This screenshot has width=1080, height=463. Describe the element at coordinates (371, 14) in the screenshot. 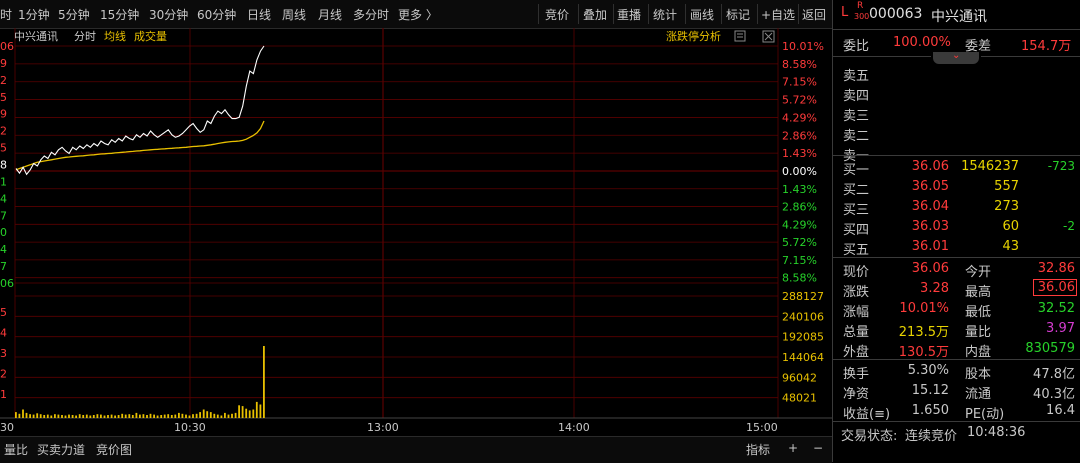

I see `tab-multi-intraday: 多分时` at that location.